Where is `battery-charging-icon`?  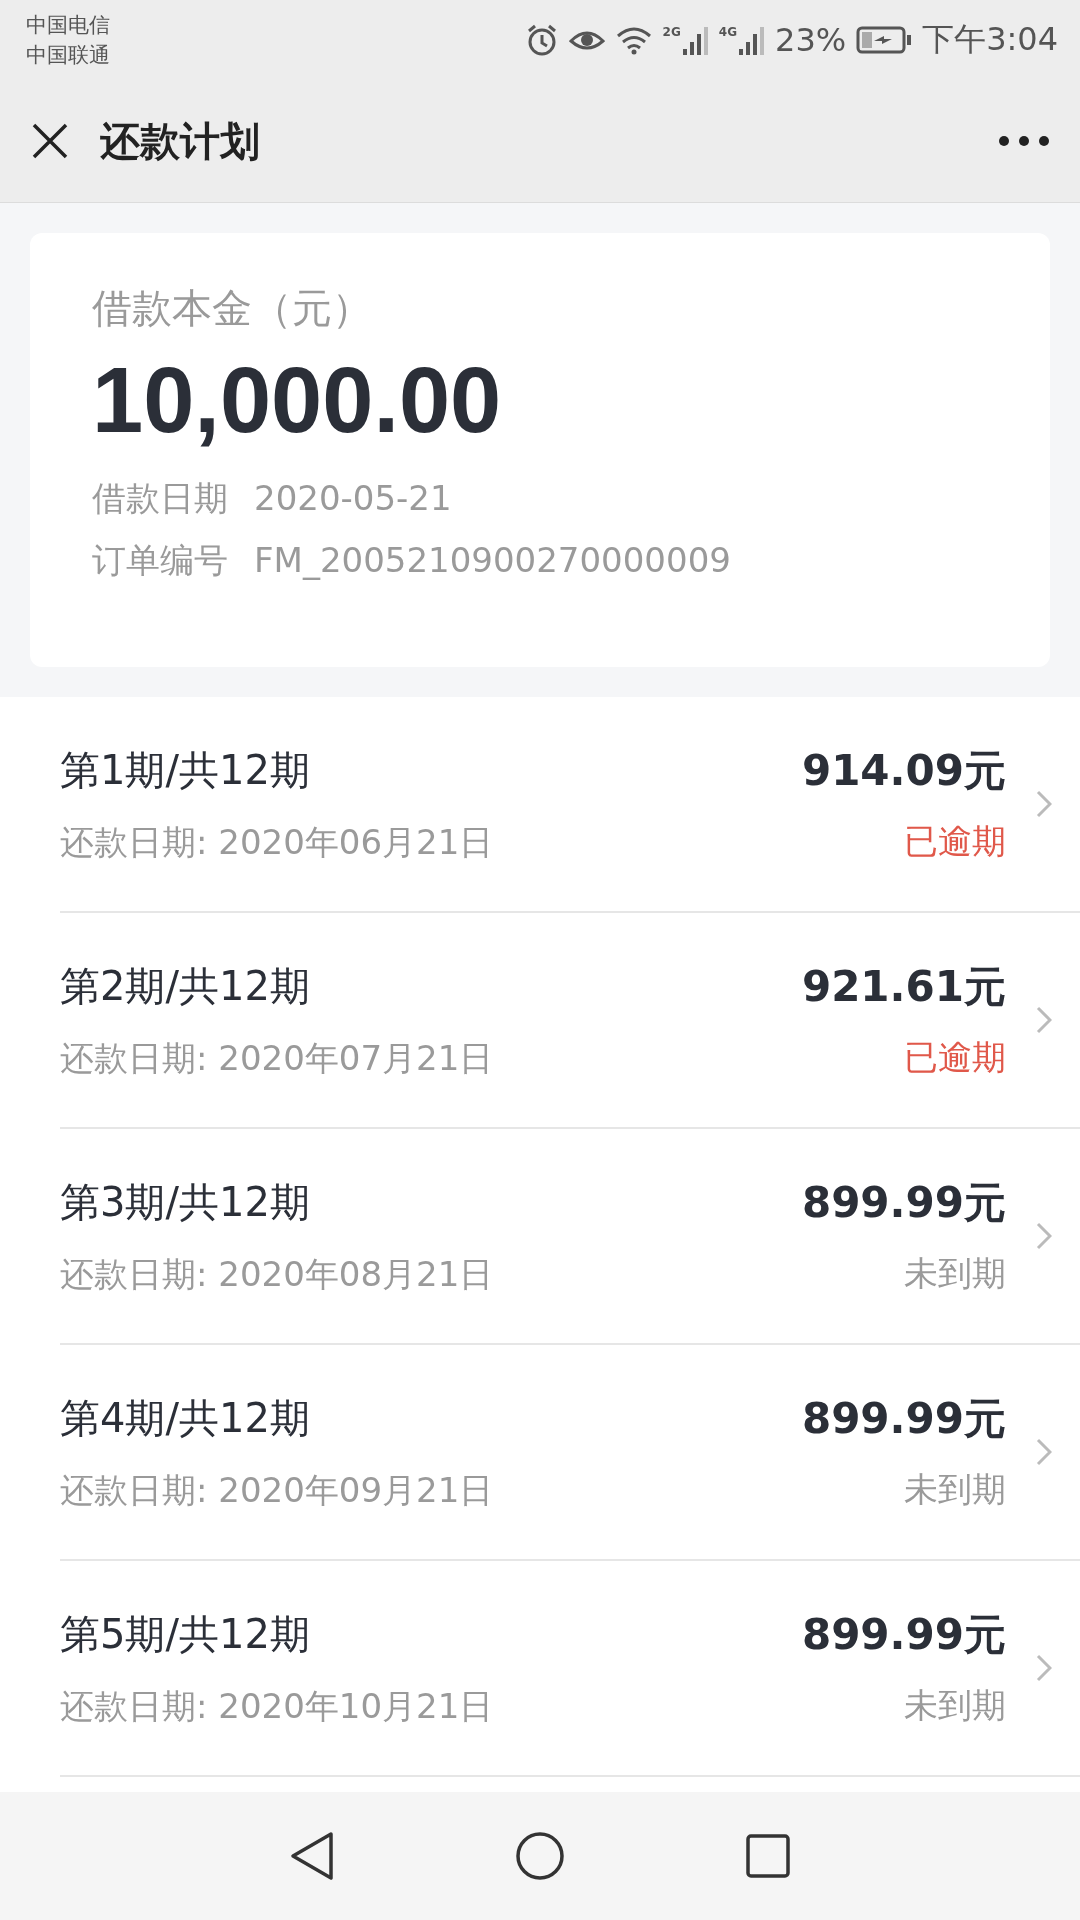 battery-charging-icon is located at coordinates (884, 40).